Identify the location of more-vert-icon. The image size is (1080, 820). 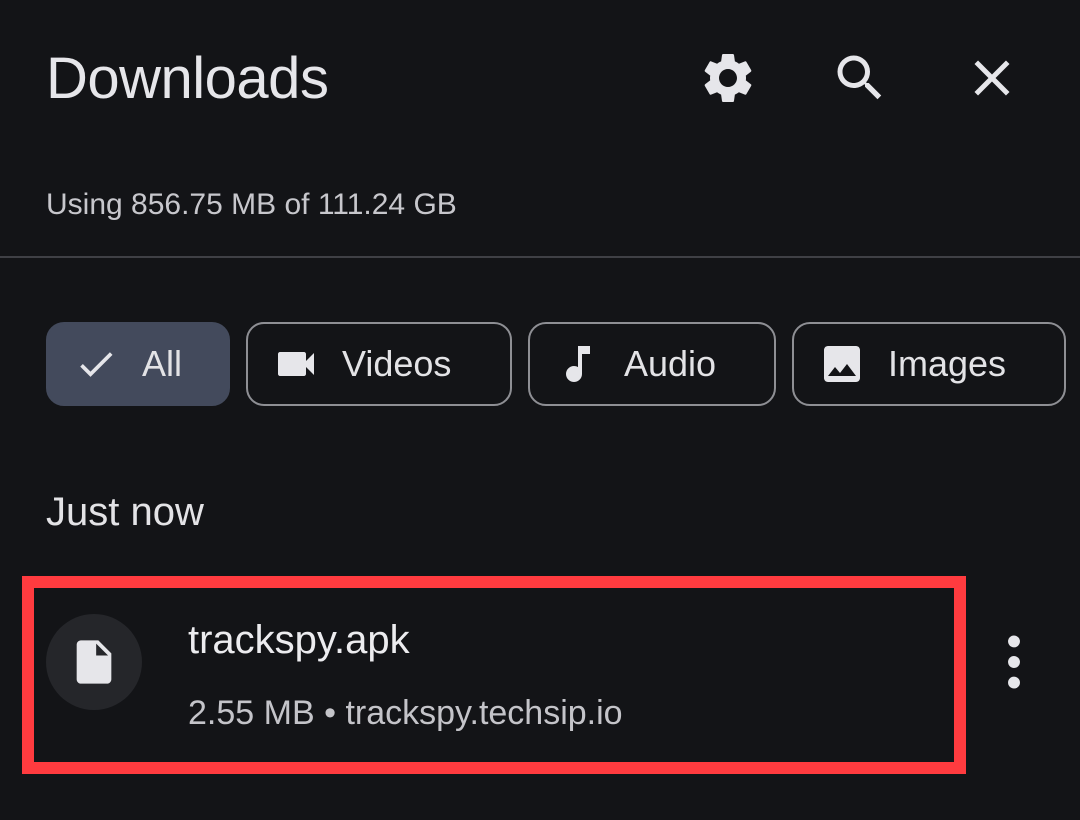
(1014, 662).